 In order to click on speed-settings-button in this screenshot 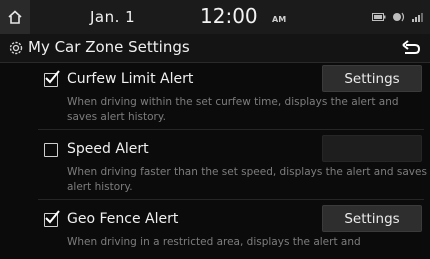, I will do `click(372, 148)`.